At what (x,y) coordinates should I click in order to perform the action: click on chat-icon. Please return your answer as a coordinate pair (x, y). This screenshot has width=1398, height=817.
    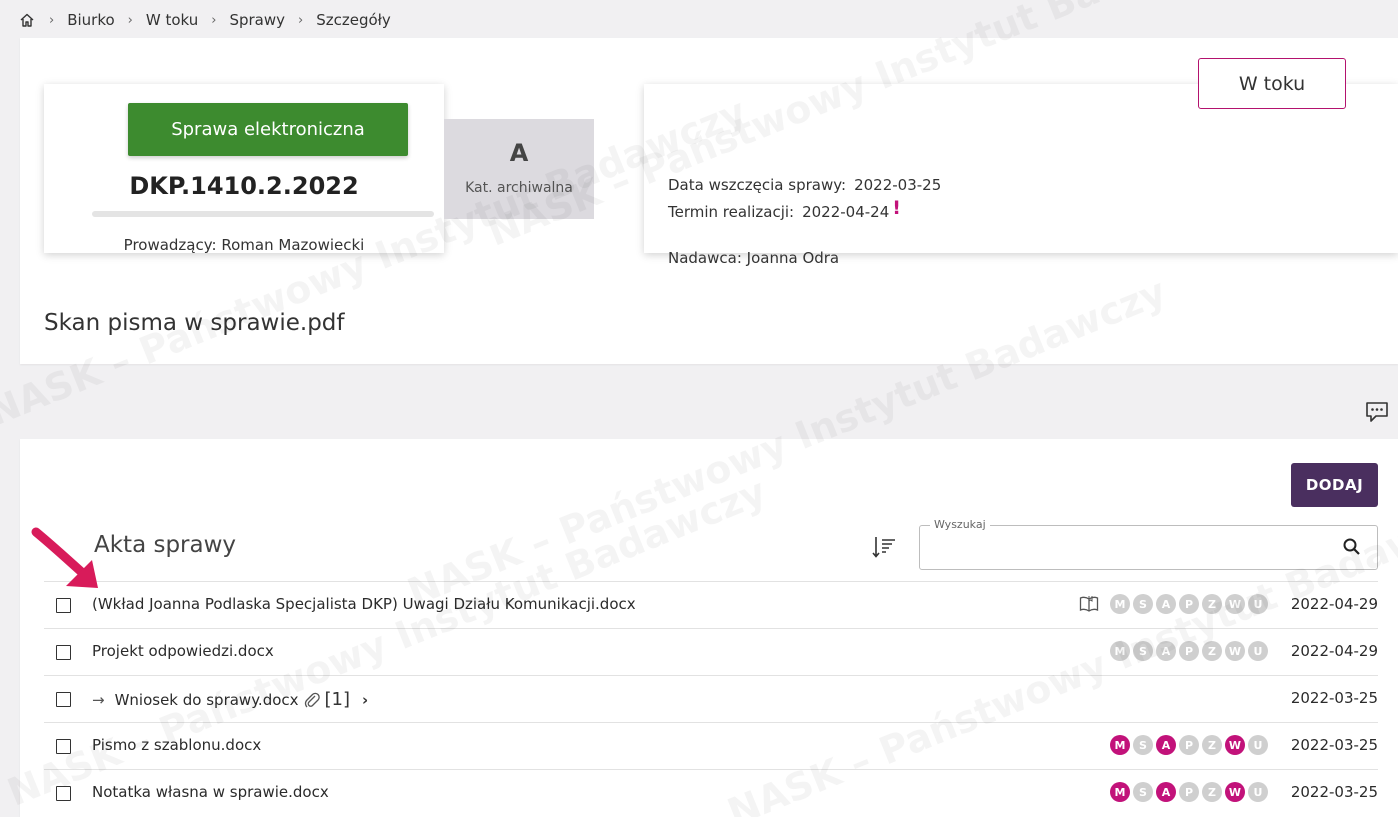
    Looking at the image, I should click on (1377, 412).